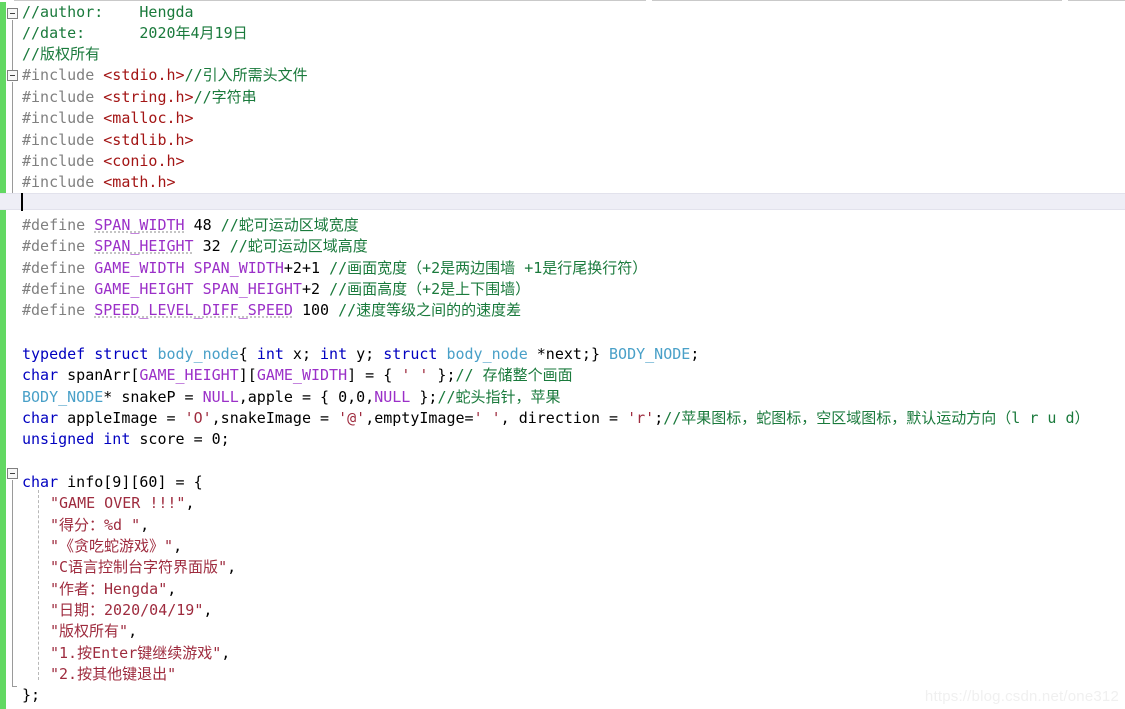  Describe the element at coordinates (130, 482) in the screenshot. I see `code-token-plain: info[9][60] = {` at that location.